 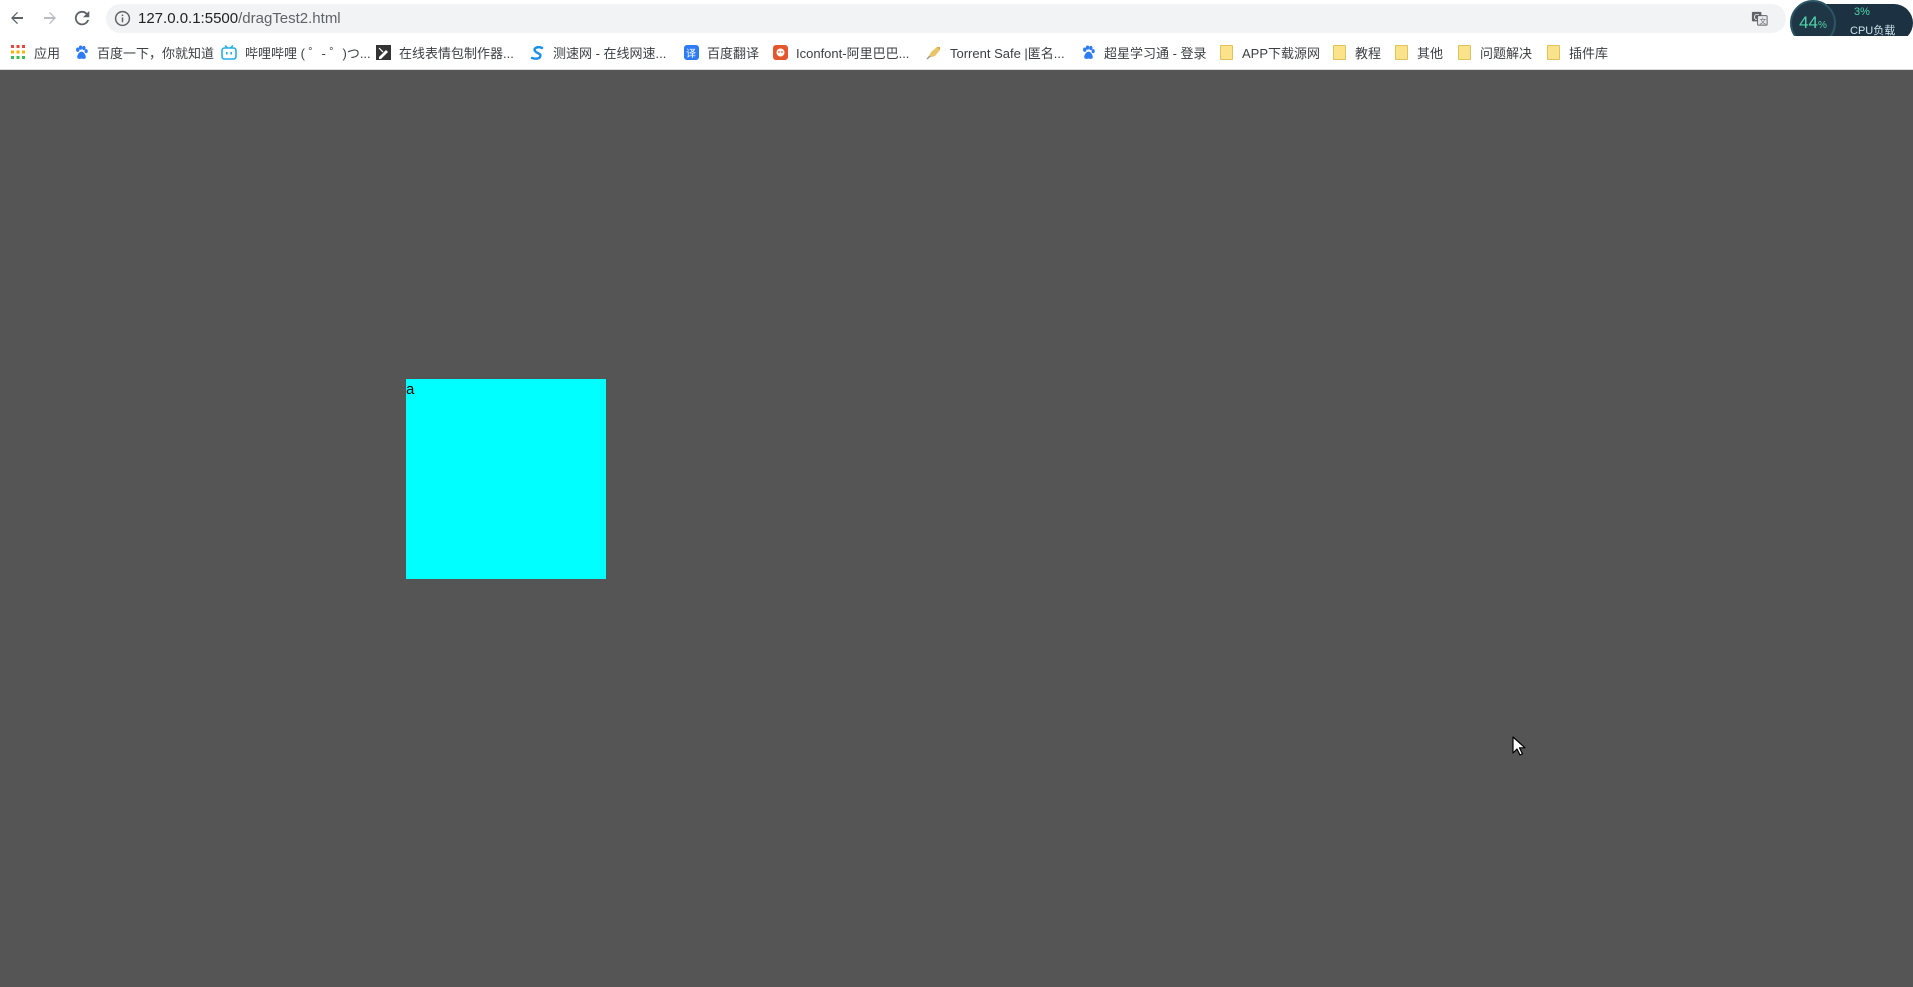 What do you see at coordinates (1808, 22) in the screenshot?
I see `cpu-usage-value: 44` at bounding box center [1808, 22].